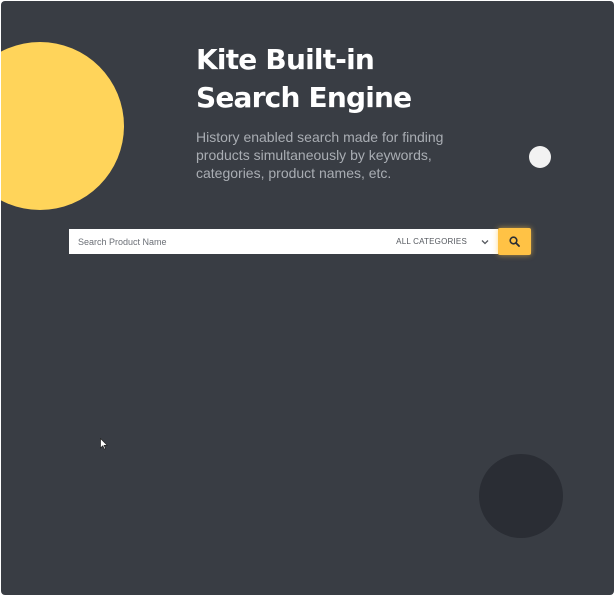  Describe the element at coordinates (485, 241) in the screenshot. I see `chevron-down-icon` at that location.